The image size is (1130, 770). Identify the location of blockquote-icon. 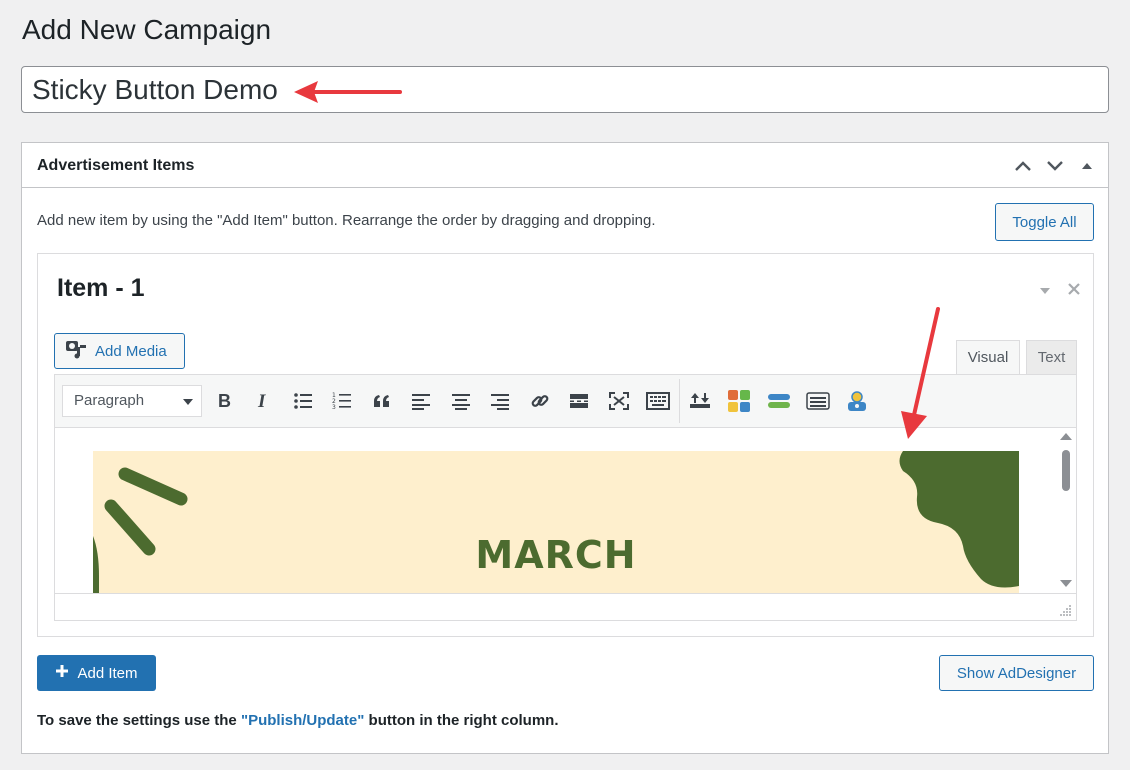
(382, 401).